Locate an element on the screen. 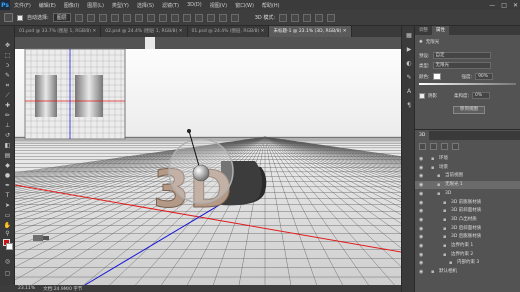 This screenshot has height=292, width=520. healing-brush-tool-icon: ✚ is located at coordinates (7, 105).